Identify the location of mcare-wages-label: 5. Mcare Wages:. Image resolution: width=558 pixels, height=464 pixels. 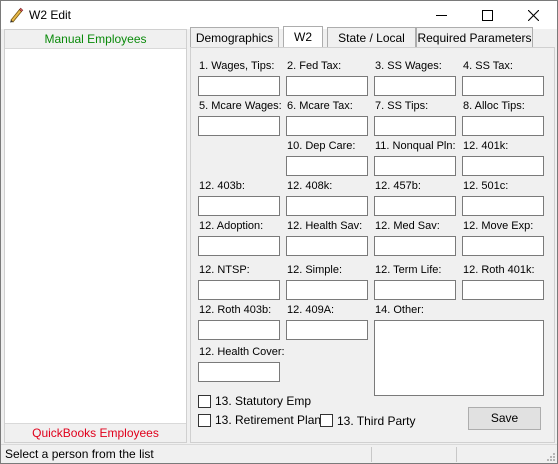
(240, 106).